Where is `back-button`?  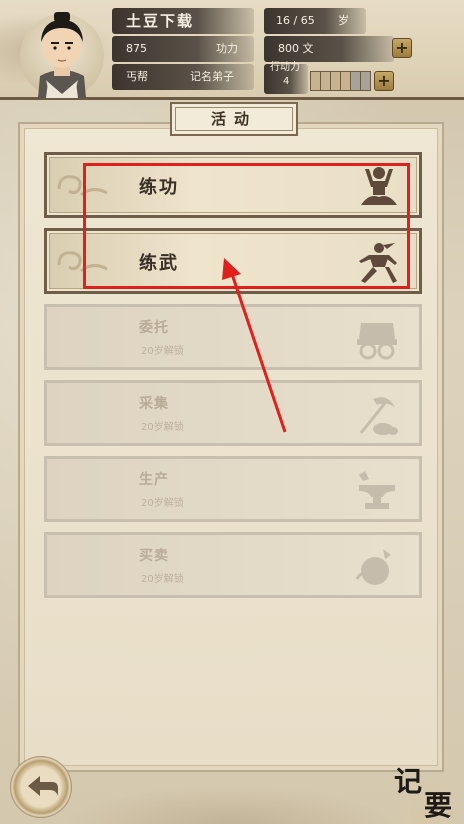
back-button is located at coordinates (41, 787).